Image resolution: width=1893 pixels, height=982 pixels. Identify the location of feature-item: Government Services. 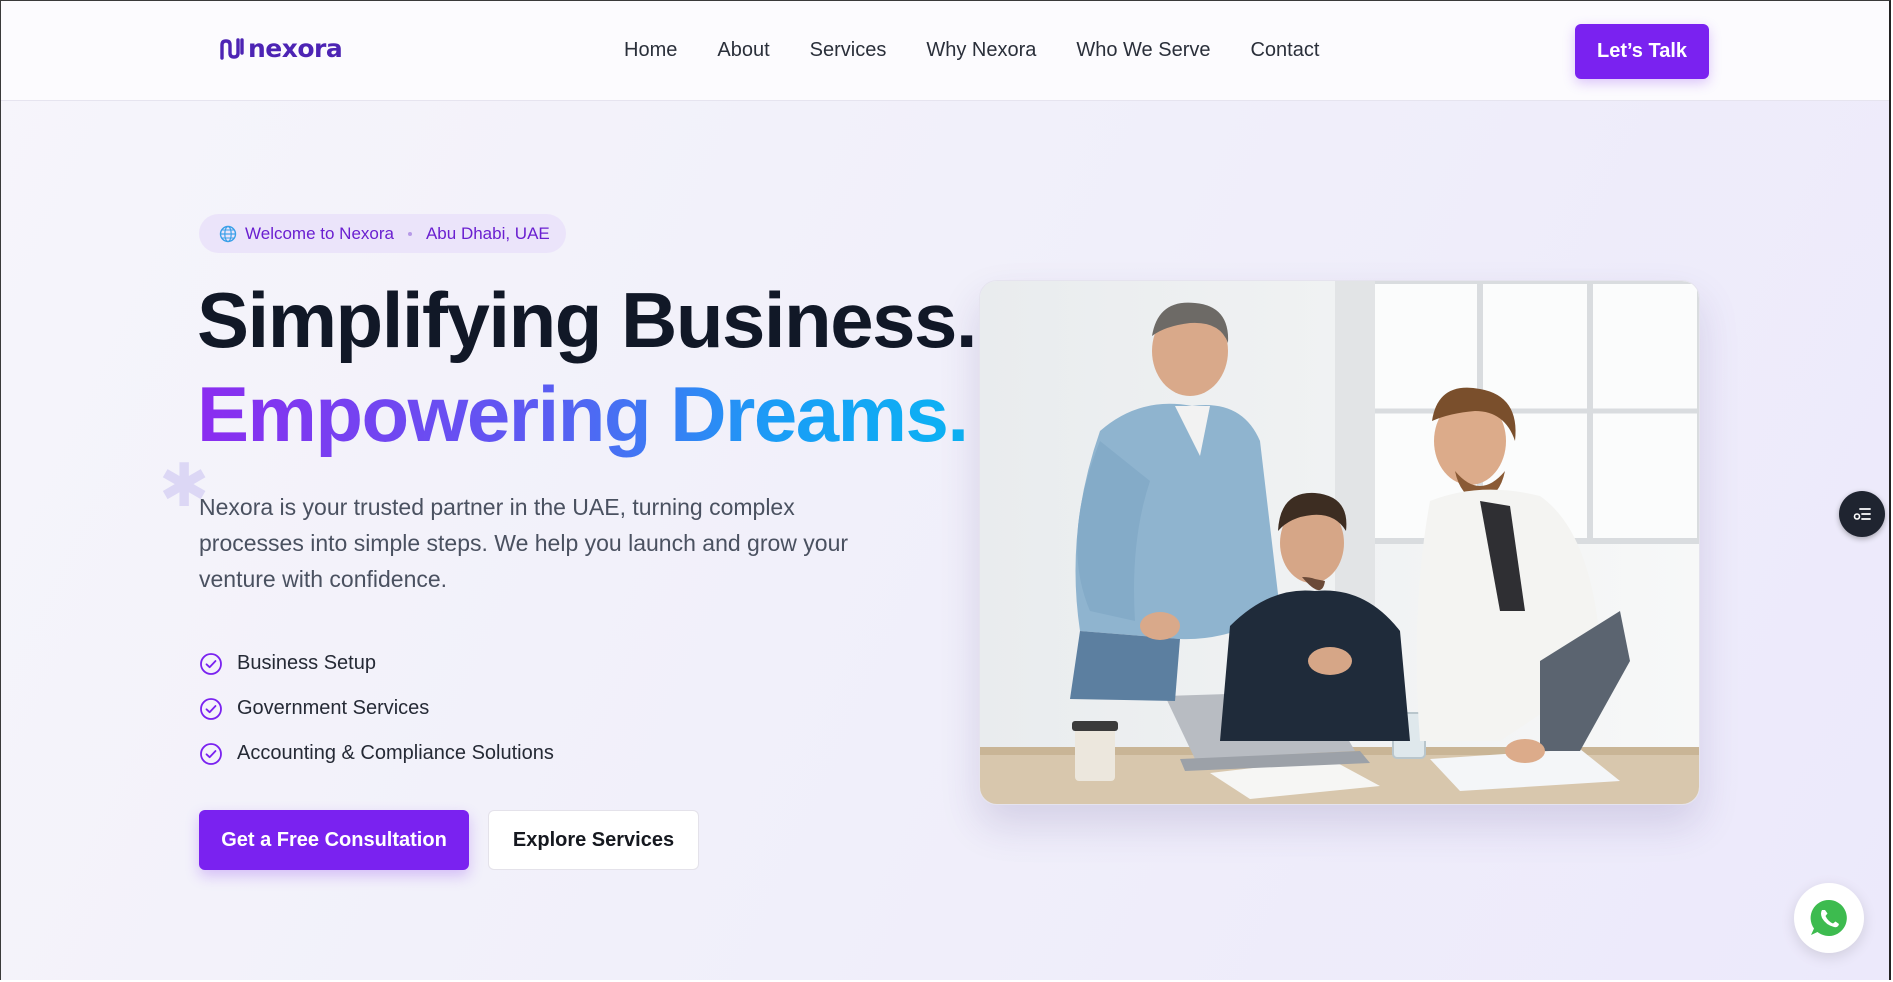
(376, 708).